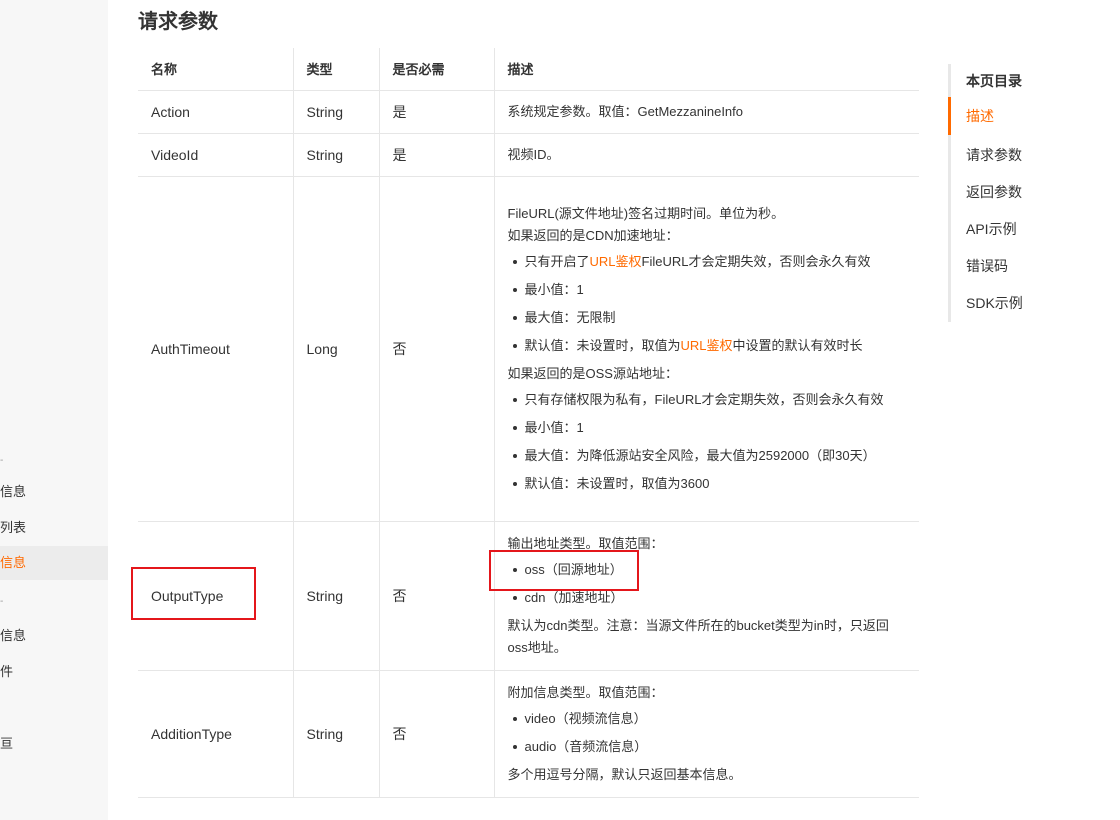 This screenshot has width=1120, height=820. I want to click on param-name: AdditionType, so click(215, 734).